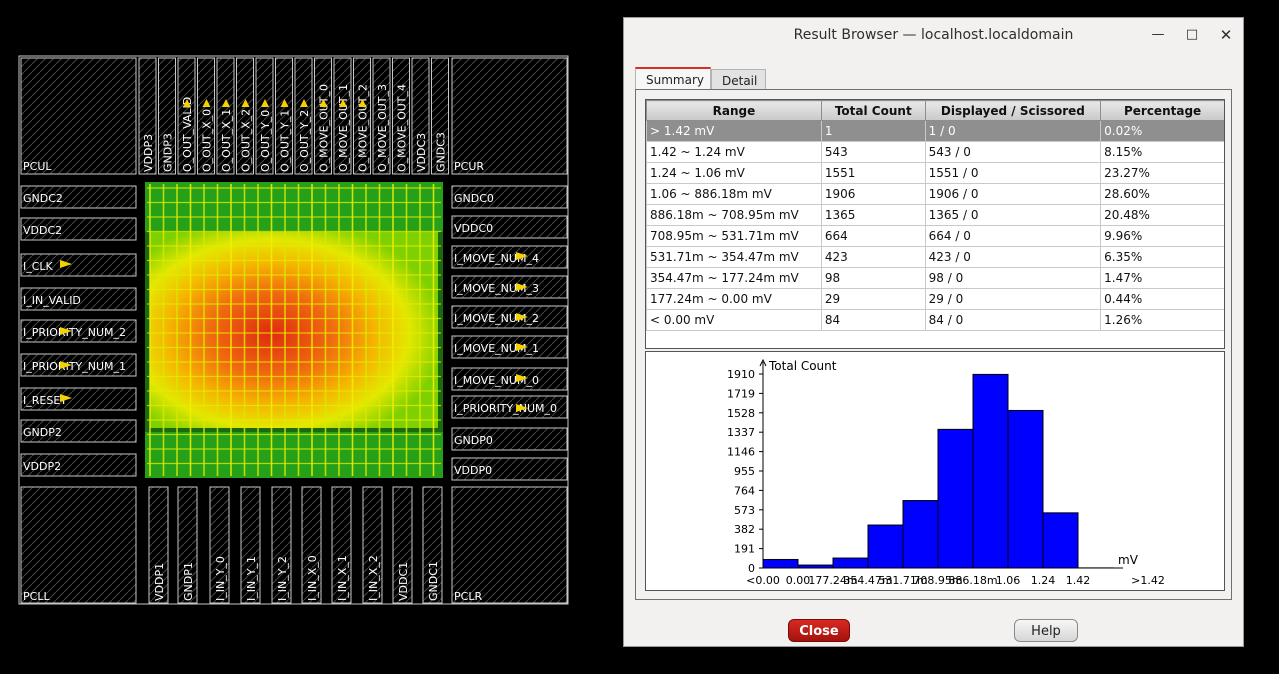 Image resolution: width=1279 pixels, height=674 pixels. I want to click on bottom-pad-label: VDDC1, so click(403, 581).